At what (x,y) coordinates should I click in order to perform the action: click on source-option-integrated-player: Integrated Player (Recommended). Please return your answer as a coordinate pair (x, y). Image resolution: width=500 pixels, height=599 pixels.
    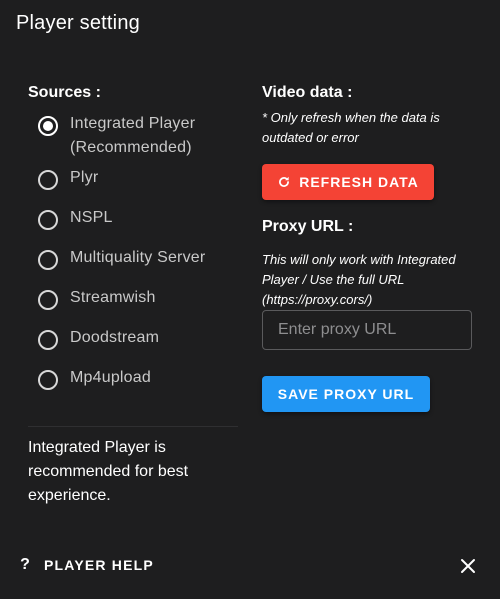
    Looking at the image, I should click on (133, 139).